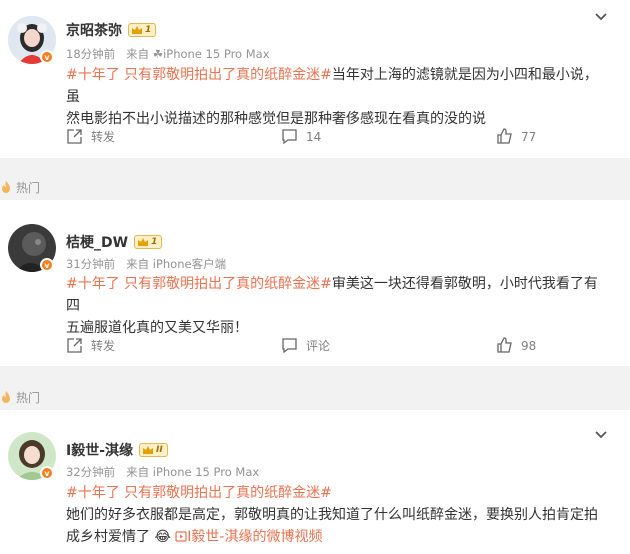 Image resolution: width=630 pixels, height=554 pixels. What do you see at coordinates (332, 515) in the screenshot?
I see `comment-text-line2: 她们的好多衣服都是高定，郭敬明真的让我知道了什么叫纸醉金迷，要换别人拍肯定拍` at bounding box center [332, 515].